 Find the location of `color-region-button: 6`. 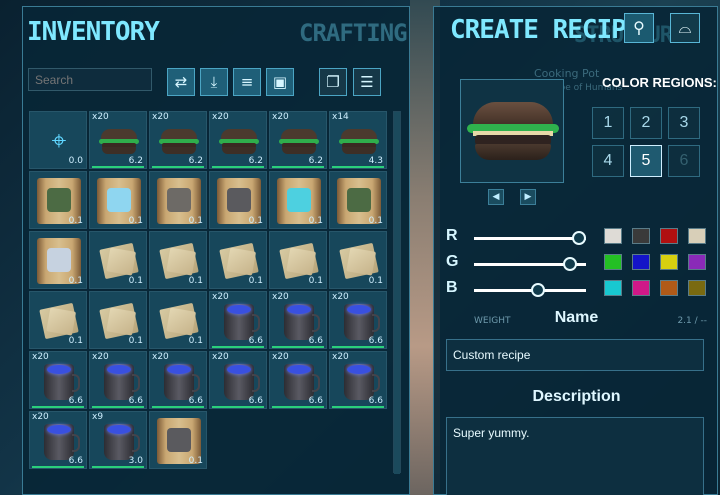

color-region-button: 6 is located at coordinates (684, 161).